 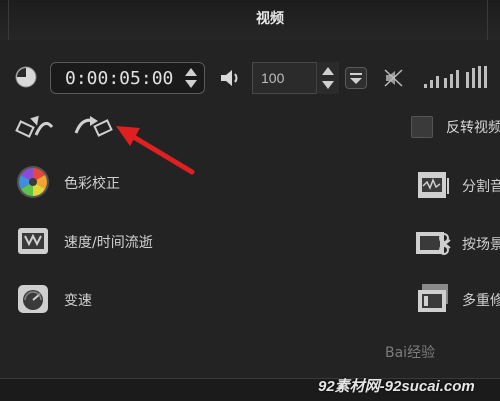 I want to click on volume-spin-arrows-icon, so click(x=328, y=78).